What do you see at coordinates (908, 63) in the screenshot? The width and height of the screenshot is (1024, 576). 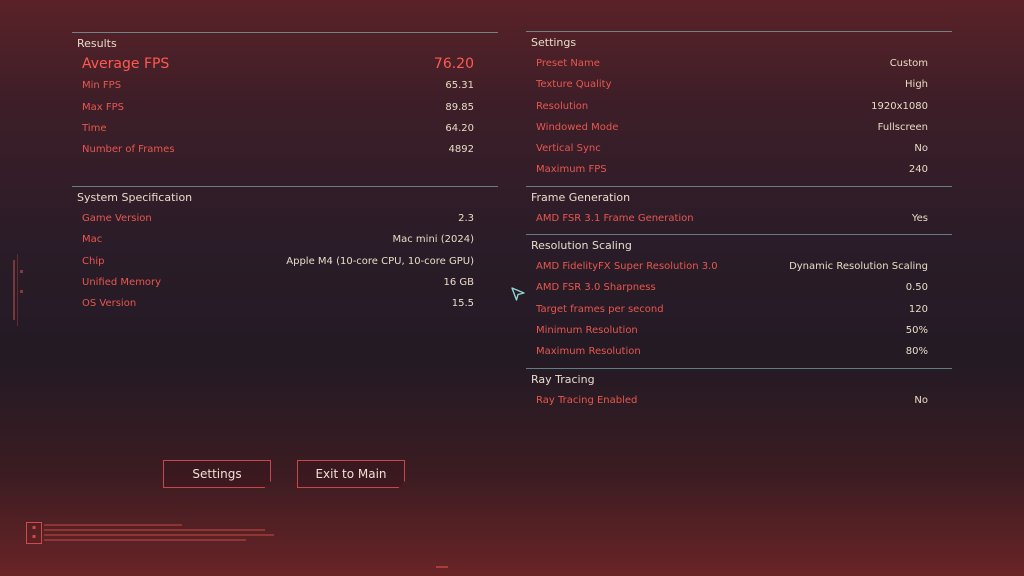 I see `preset-name-value: Custom` at bounding box center [908, 63].